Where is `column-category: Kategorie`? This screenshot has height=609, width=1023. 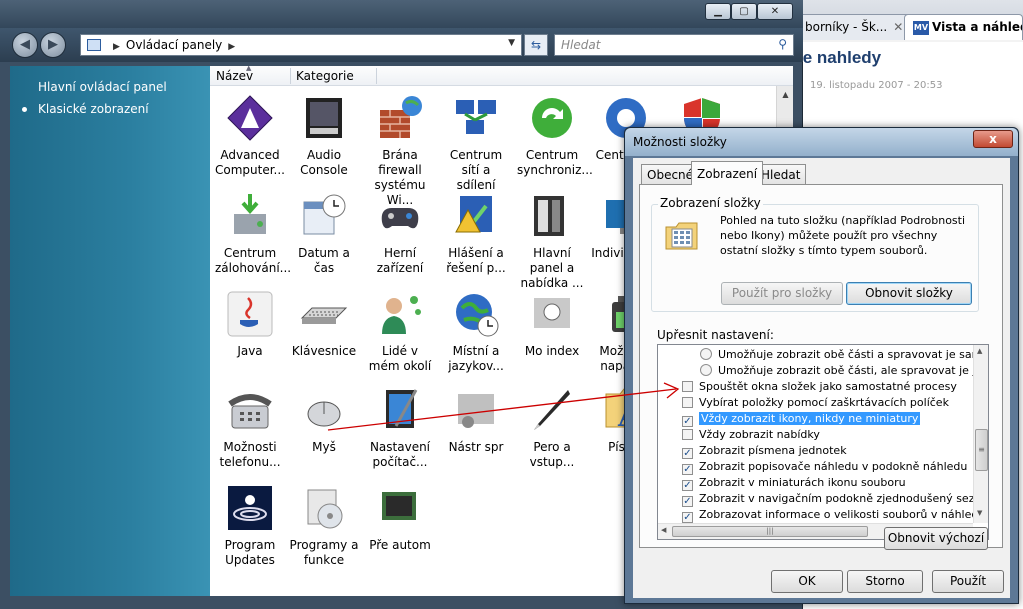 column-category: Kategorie is located at coordinates (325, 76).